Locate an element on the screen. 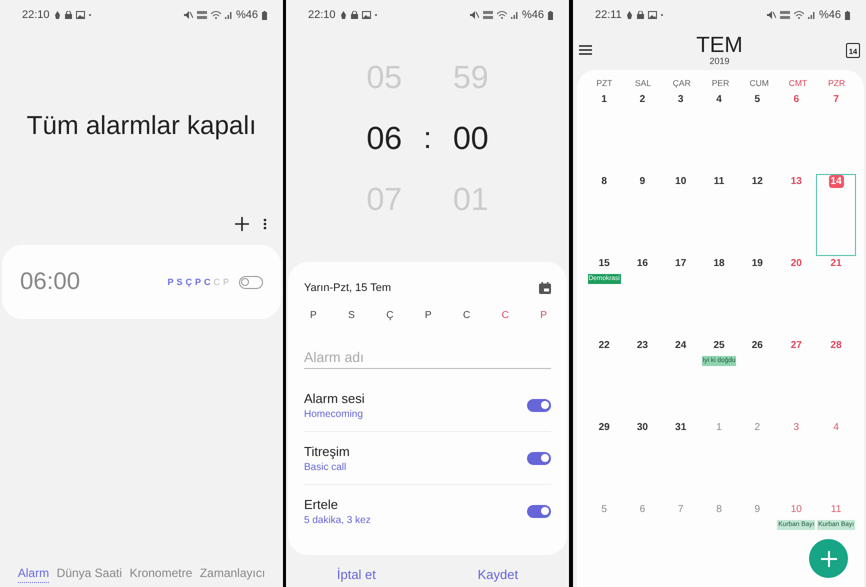 Image resolution: width=866 pixels, height=587 pixels. day-cell: 24 is located at coordinates (681, 379).